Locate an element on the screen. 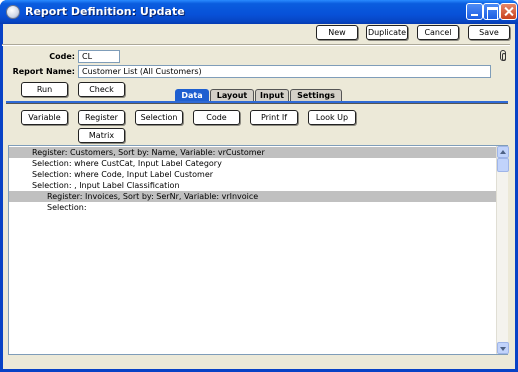 The height and width of the screenshot is (372, 518). report-name-field: Customer List (All Customers) is located at coordinates (284, 71).